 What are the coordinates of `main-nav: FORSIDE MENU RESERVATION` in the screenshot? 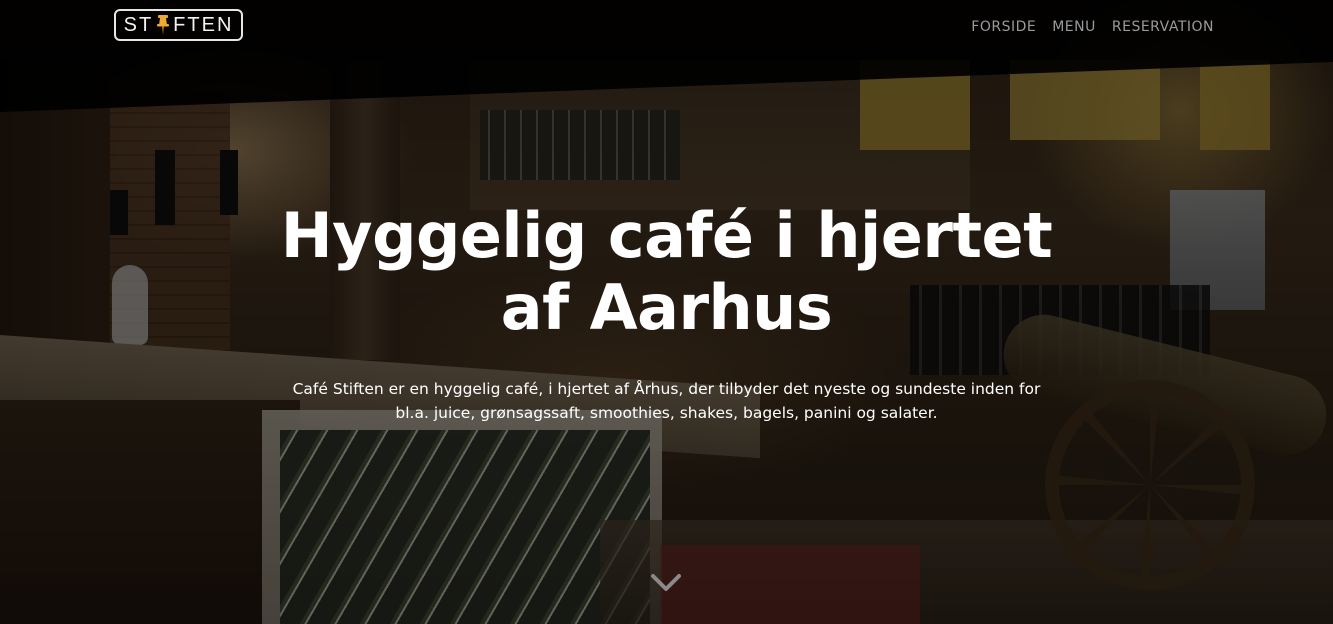 It's located at (1092, 27).